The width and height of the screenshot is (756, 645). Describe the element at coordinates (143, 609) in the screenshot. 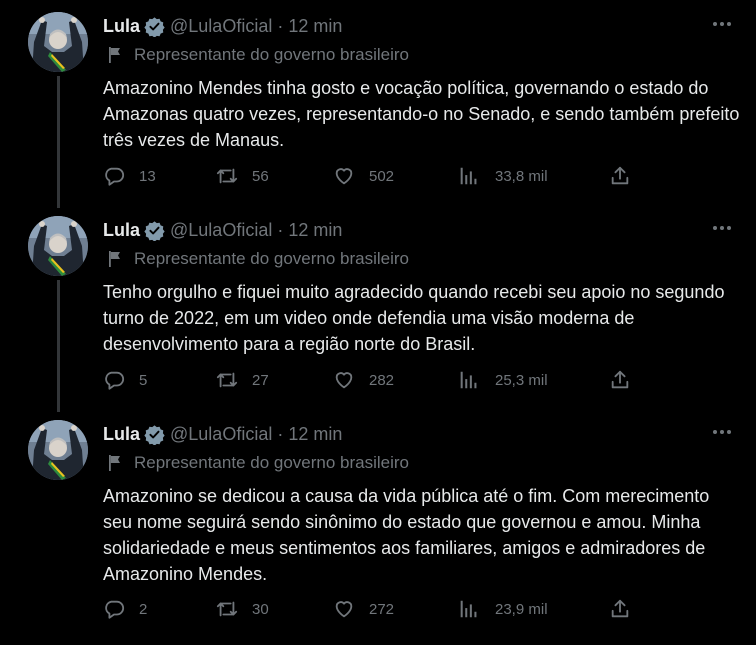

I see `reply-count: 2` at that location.